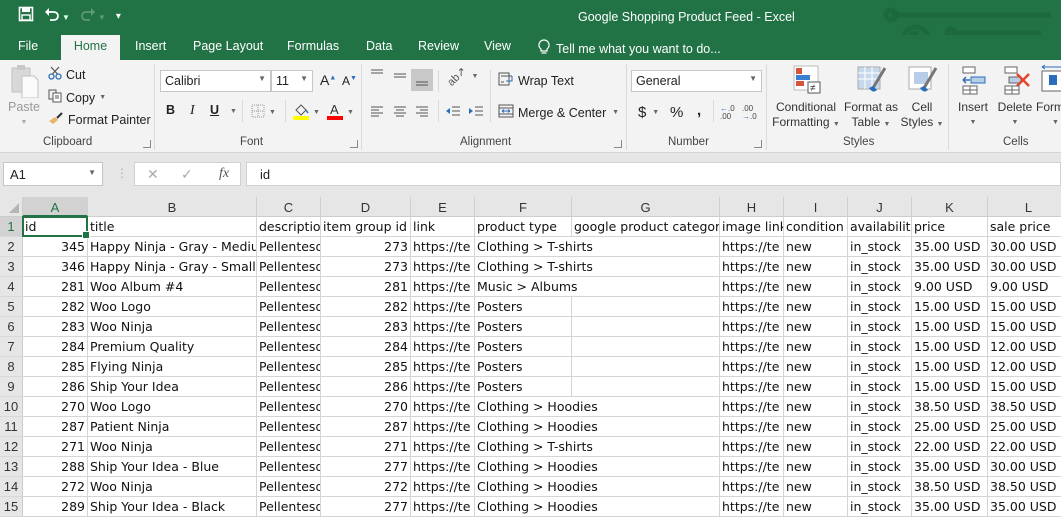  Describe the element at coordinates (1015, 122) in the screenshot. I see `delete-cells-dropdown-icon: ▼` at that location.